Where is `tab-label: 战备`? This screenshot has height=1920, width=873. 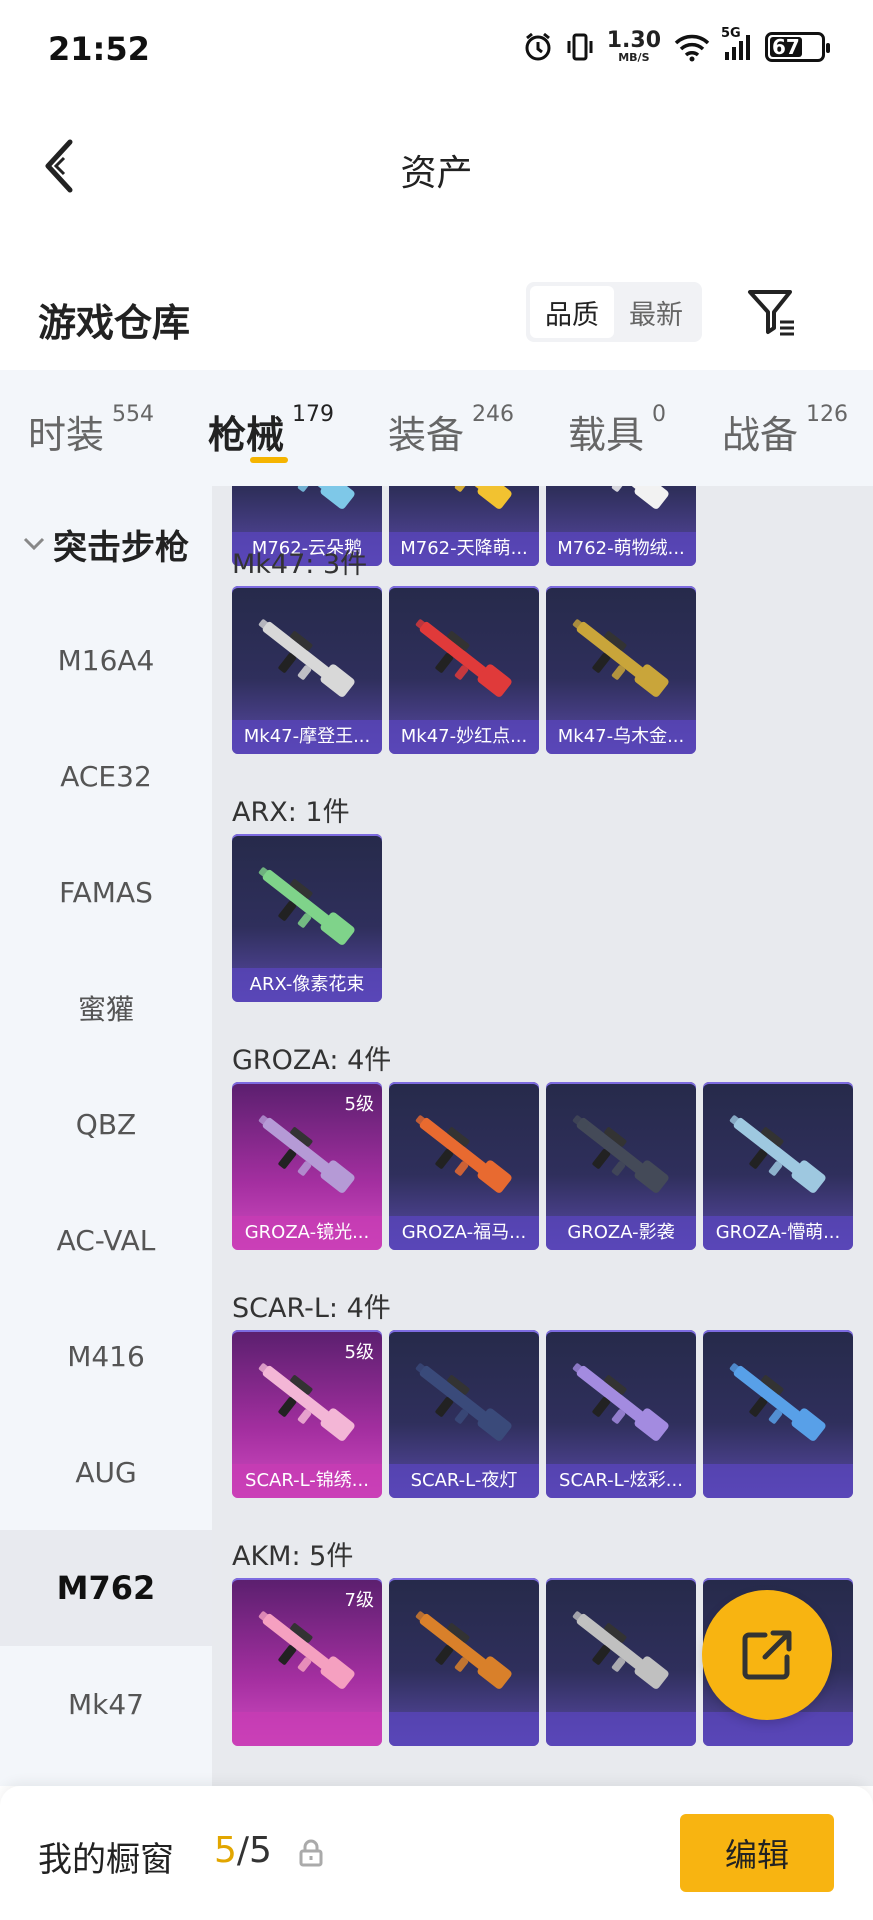
tab-label: 战备 is located at coordinates (760, 435).